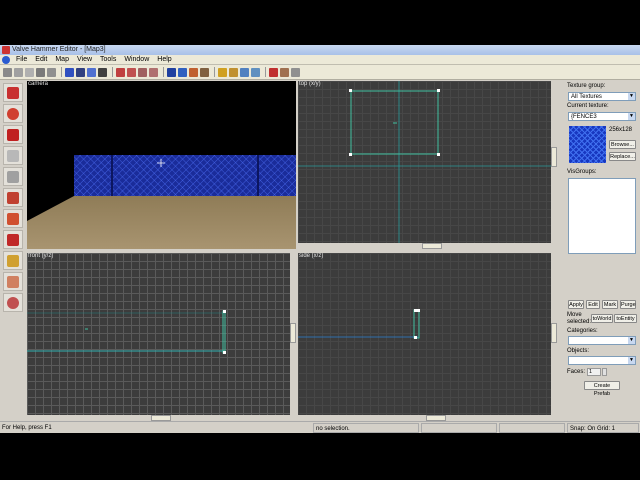 This screenshot has width=640, height=480. Describe the element at coordinates (41, 59) in the screenshot. I see `menu-edit: Edit` at that location.